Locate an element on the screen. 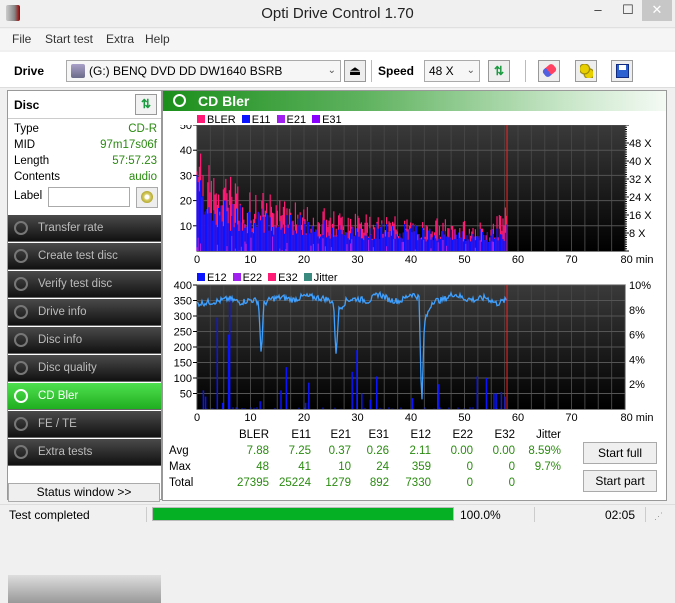 This screenshot has height=603, width=675. y2-tick-label: 4% is located at coordinates (637, 360).